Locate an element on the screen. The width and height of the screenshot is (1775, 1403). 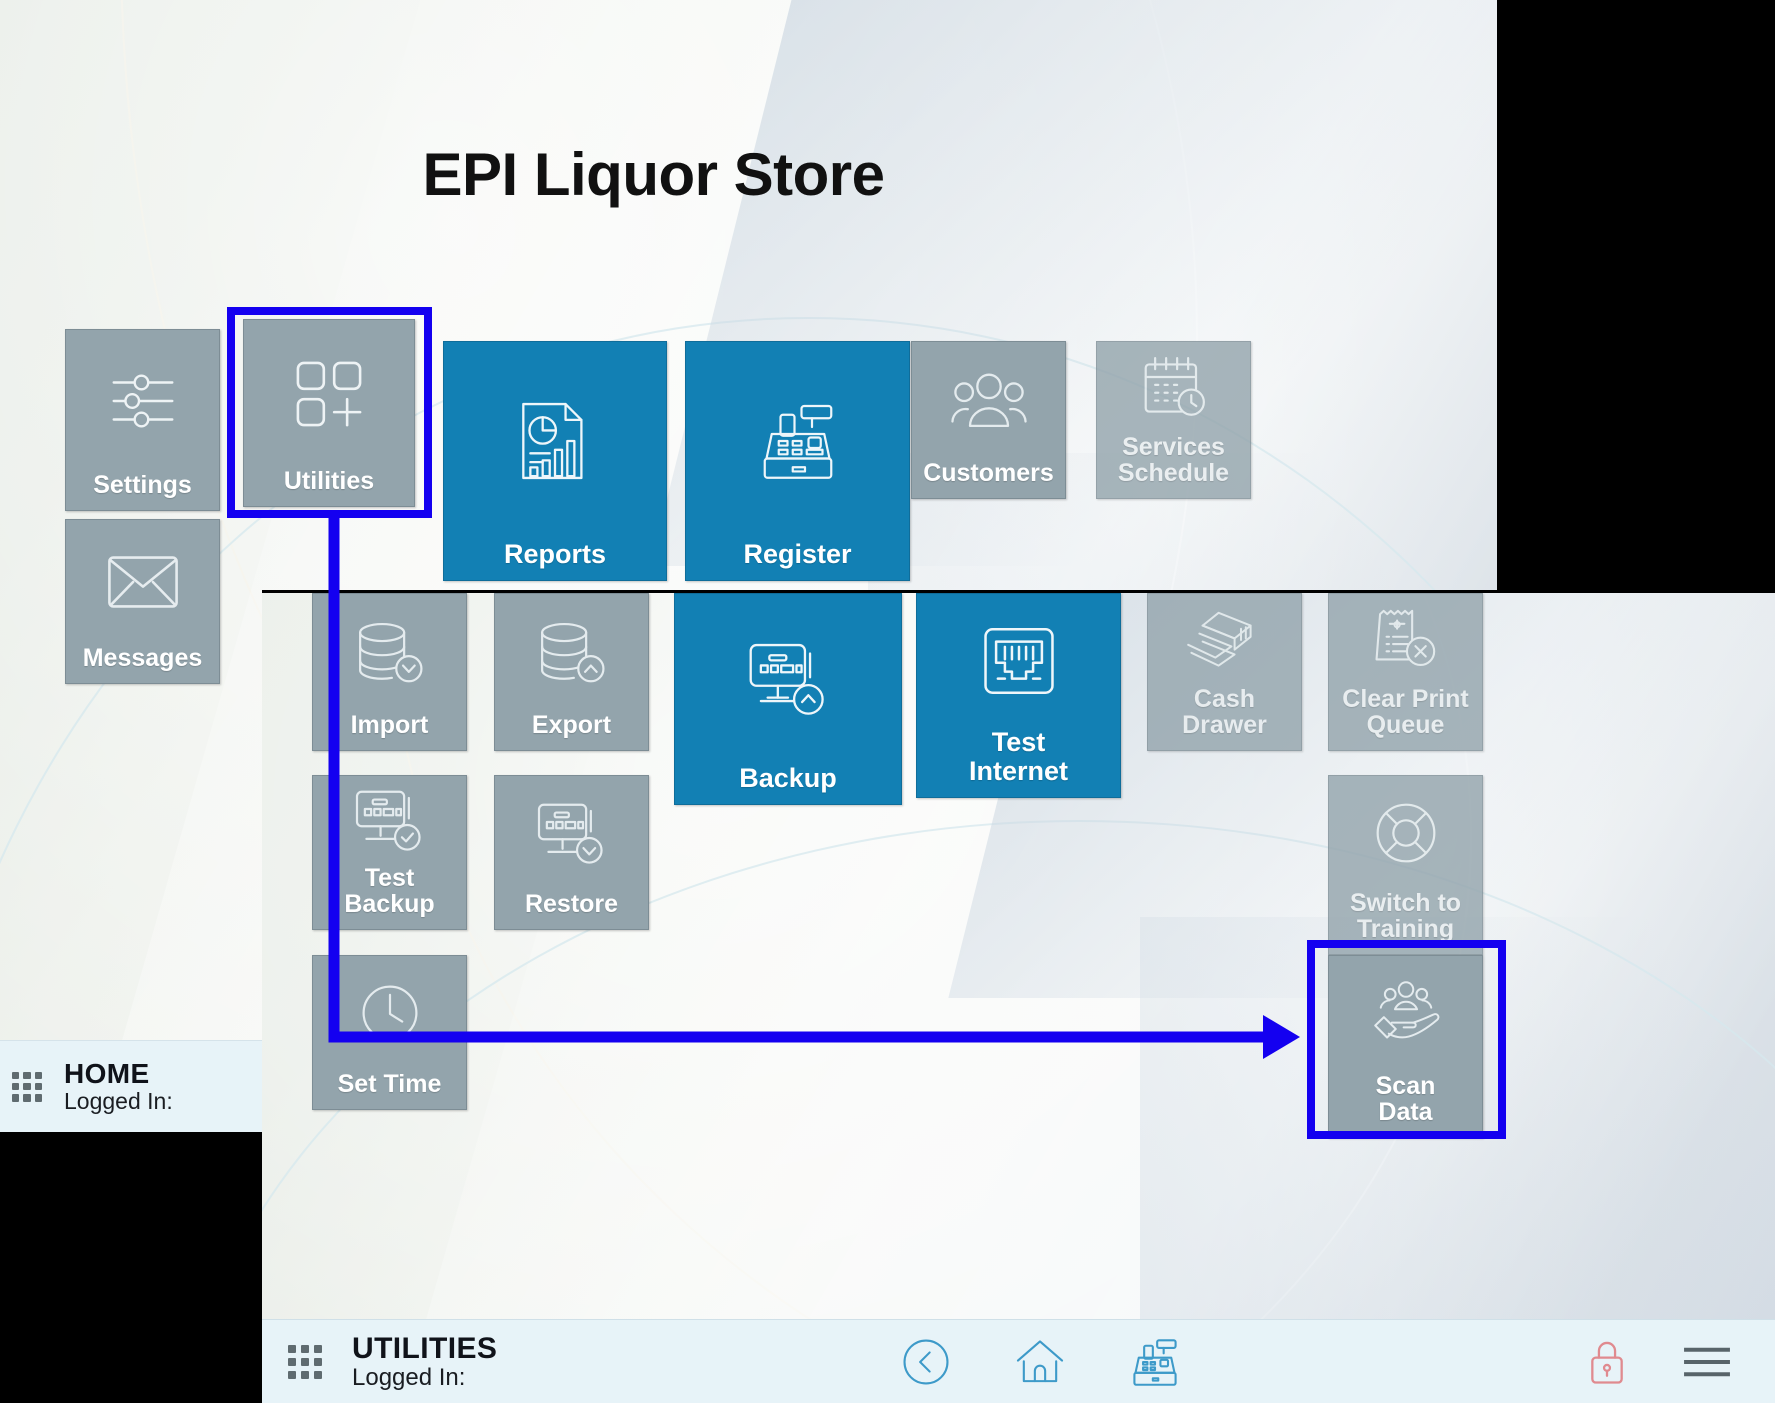
tile-export: Export is located at coordinates (571, 672).